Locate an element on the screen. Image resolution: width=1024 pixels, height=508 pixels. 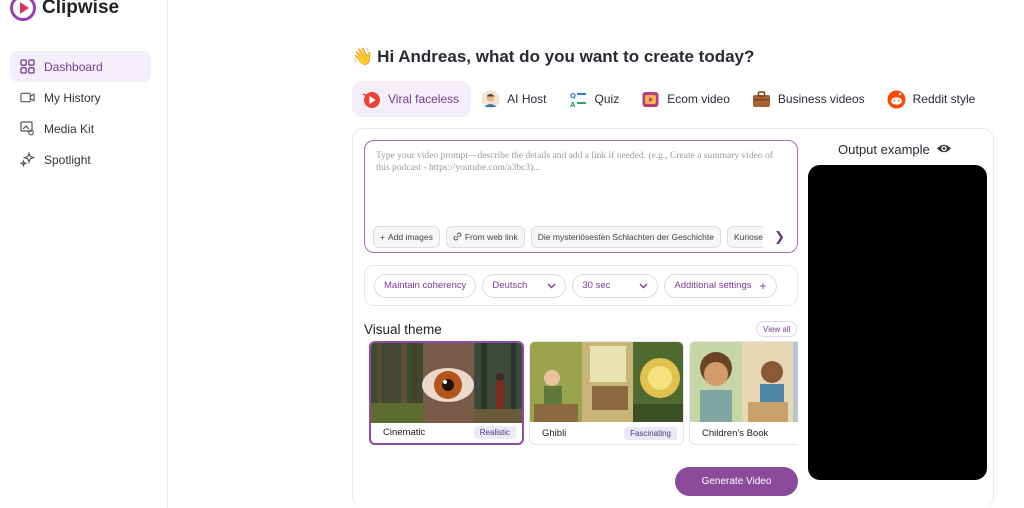
tab-label: Quiz is located at coordinates (607, 99).